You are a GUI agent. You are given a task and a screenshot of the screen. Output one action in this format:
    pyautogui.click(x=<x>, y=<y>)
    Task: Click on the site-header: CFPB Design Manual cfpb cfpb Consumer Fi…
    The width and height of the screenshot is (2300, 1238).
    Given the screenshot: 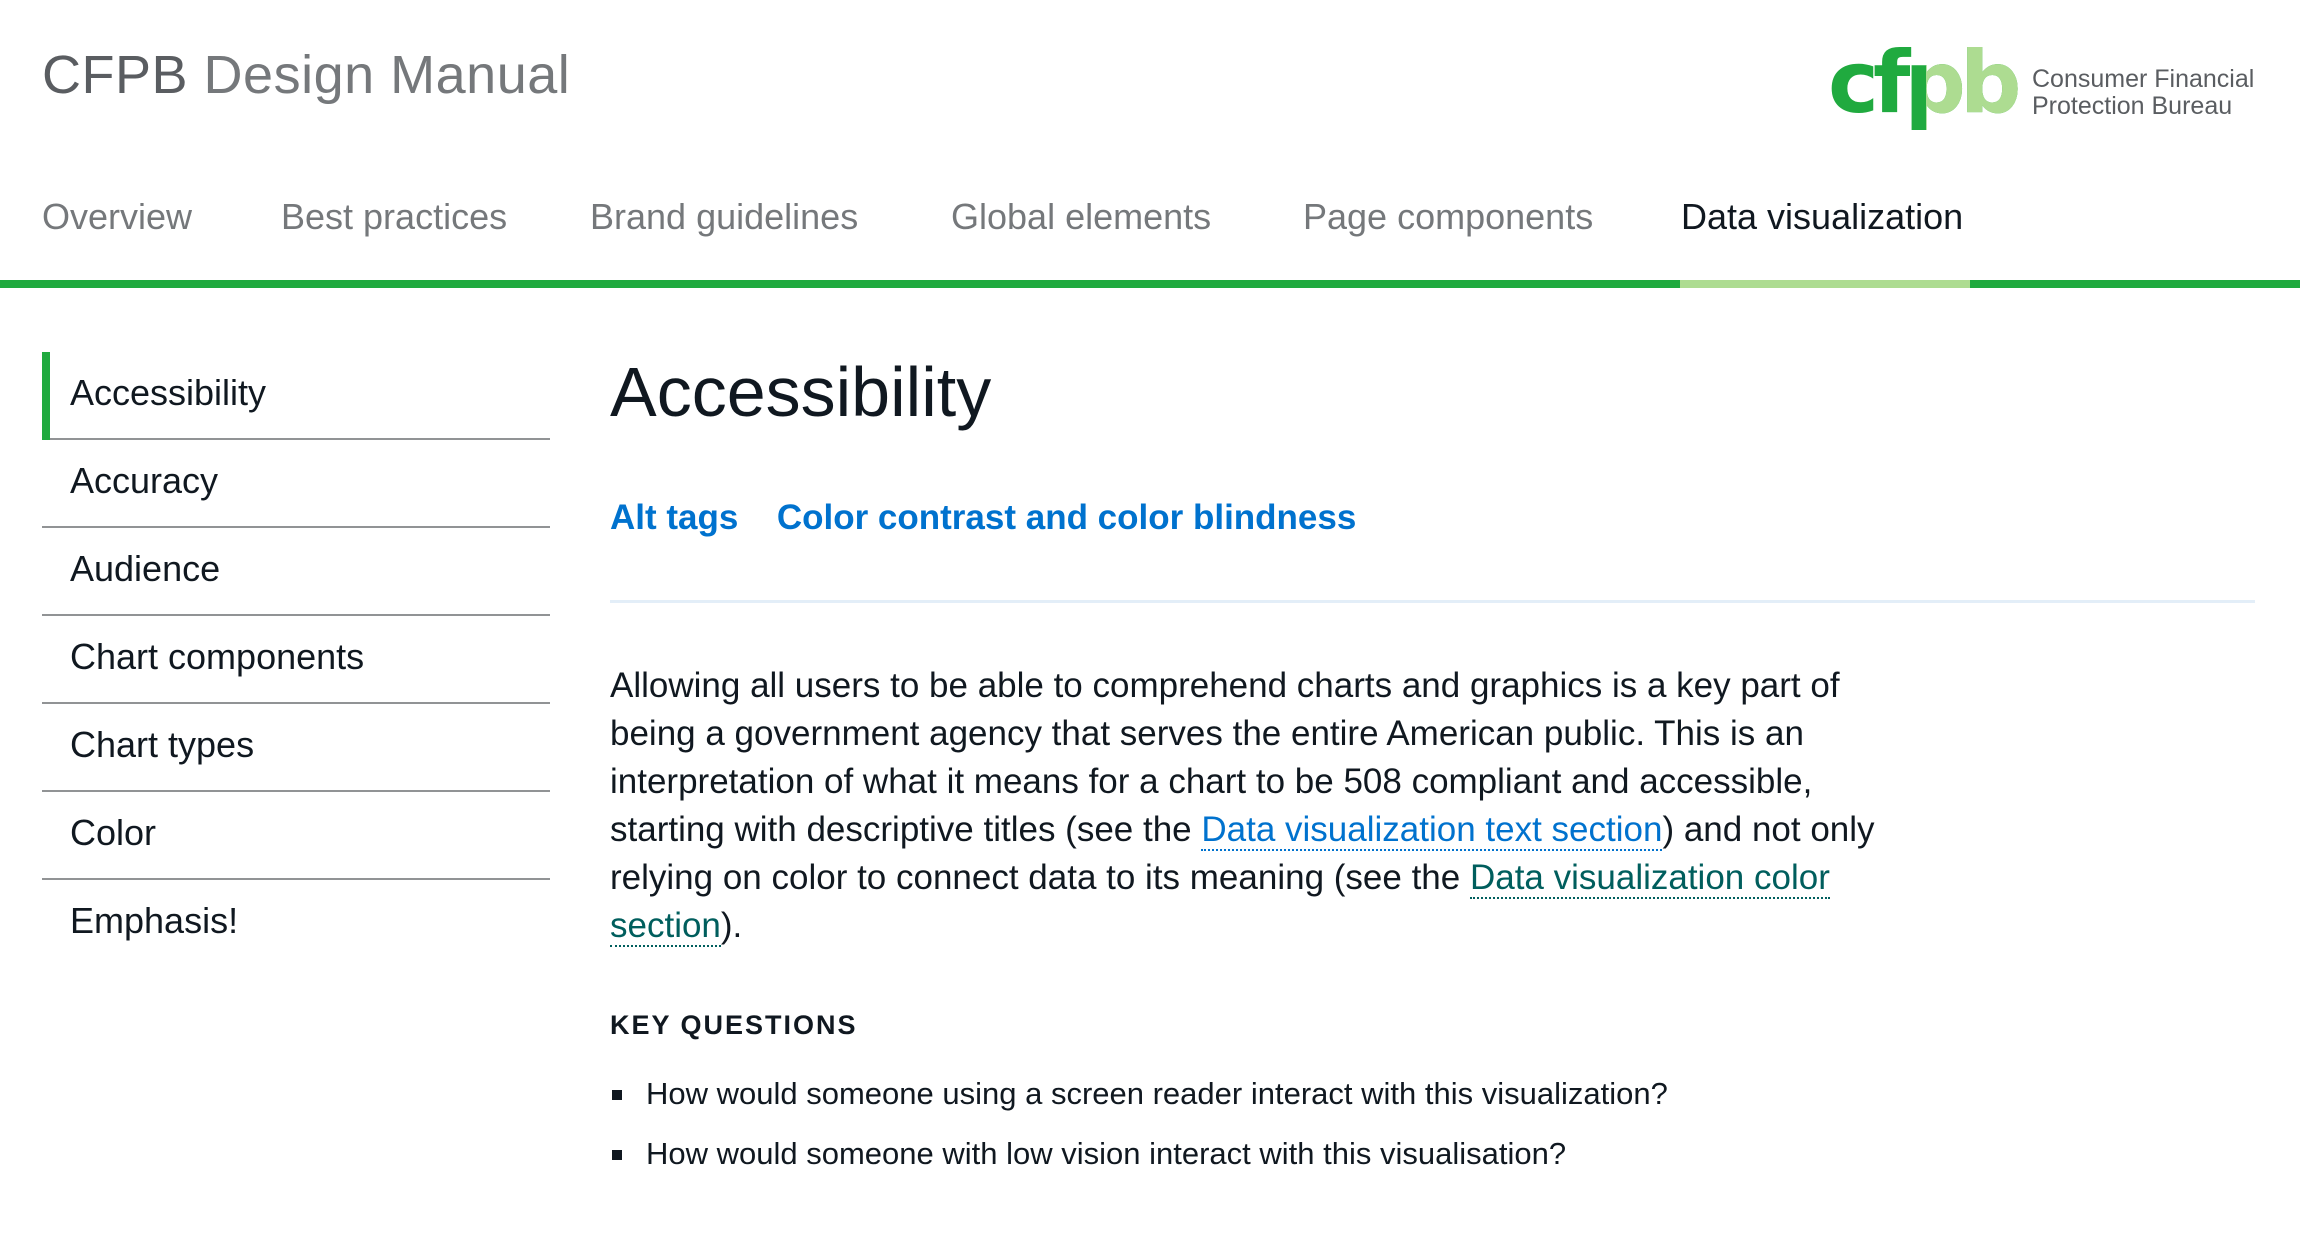 What is the action you would take?
    pyautogui.click(x=1150, y=70)
    